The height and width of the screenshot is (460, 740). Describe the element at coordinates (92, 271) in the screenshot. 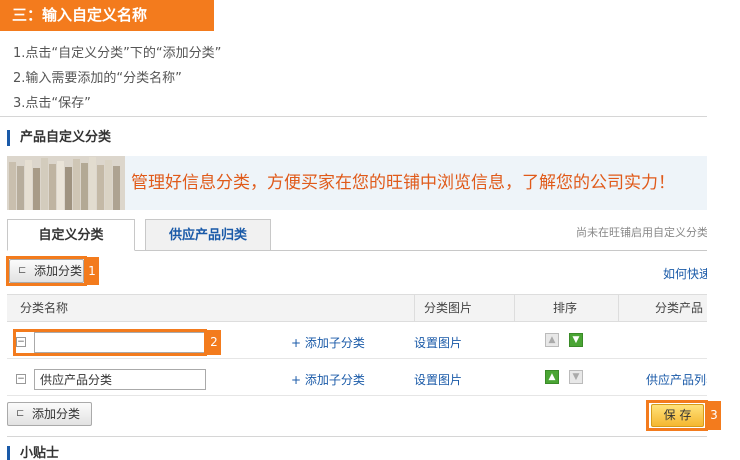

I see `callout-number-1: 1` at that location.